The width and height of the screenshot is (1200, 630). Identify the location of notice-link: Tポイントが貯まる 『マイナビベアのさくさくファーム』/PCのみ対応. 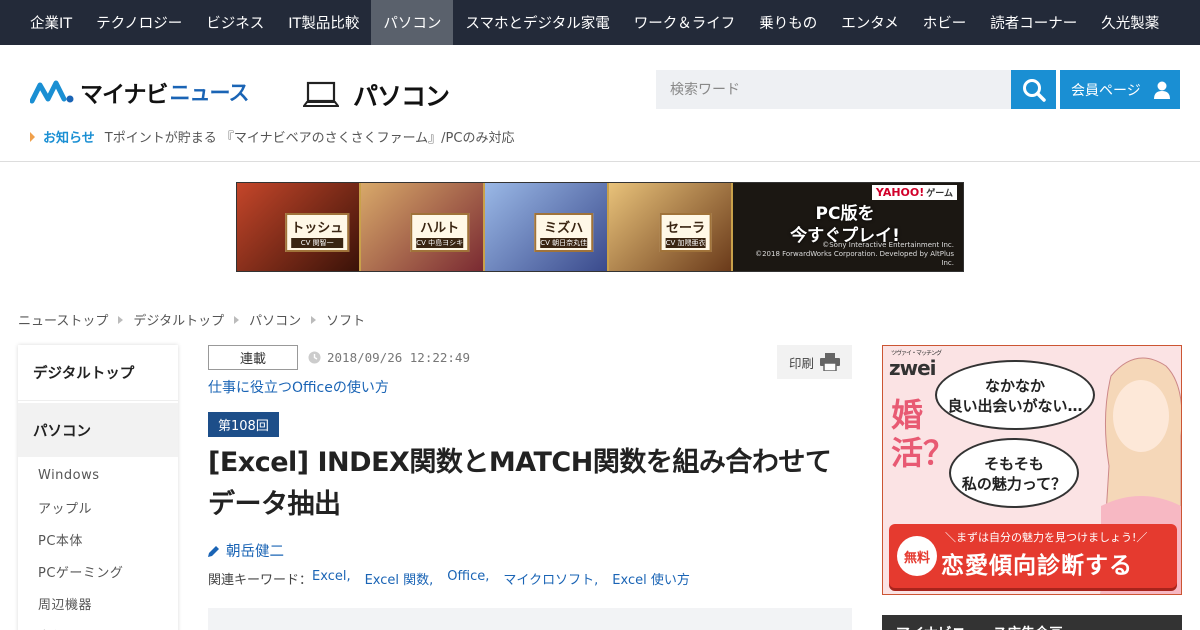
(310, 136).